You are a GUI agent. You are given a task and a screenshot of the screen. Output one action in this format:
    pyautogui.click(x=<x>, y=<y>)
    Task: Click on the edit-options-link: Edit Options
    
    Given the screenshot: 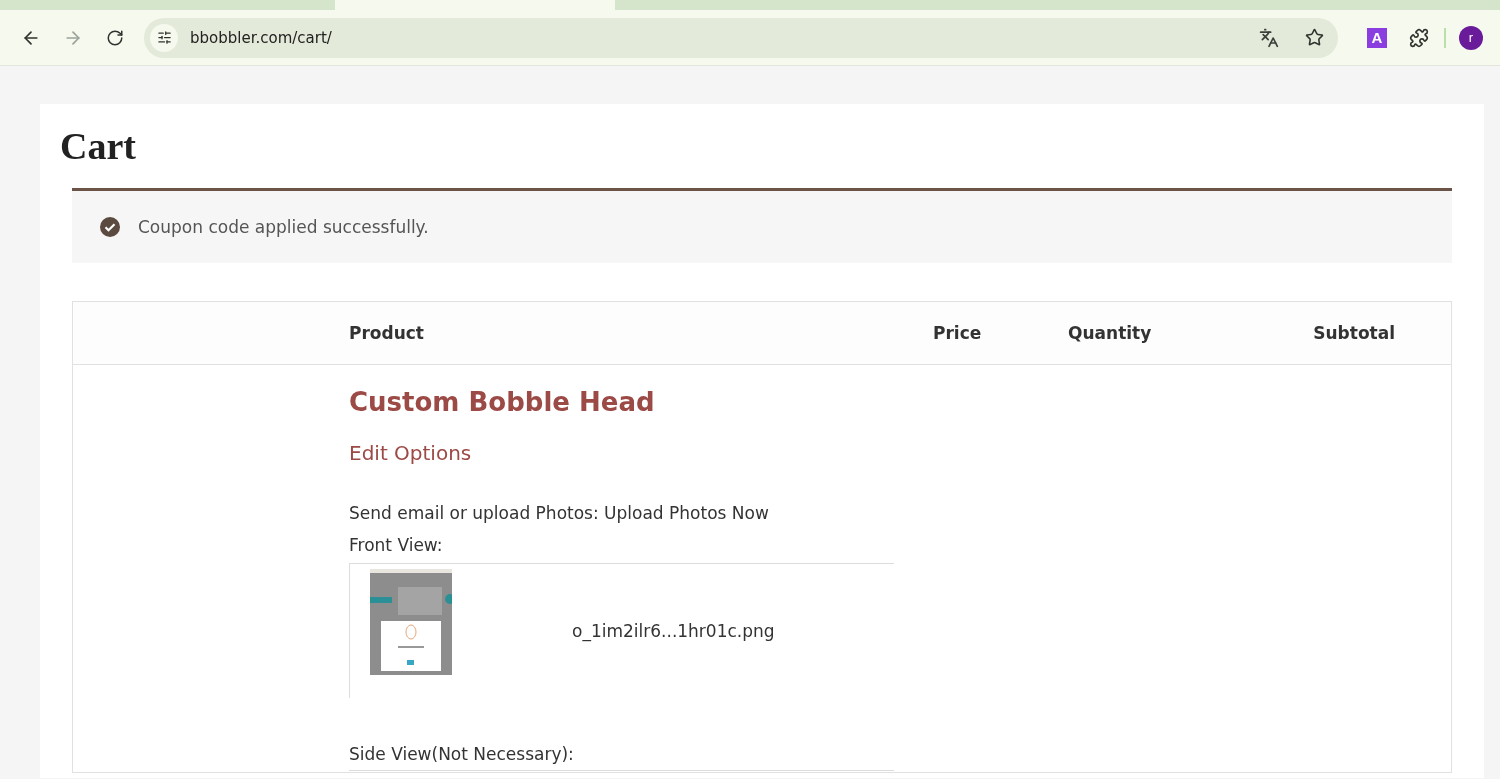 What is the action you would take?
    pyautogui.click(x=641, y=453)
    